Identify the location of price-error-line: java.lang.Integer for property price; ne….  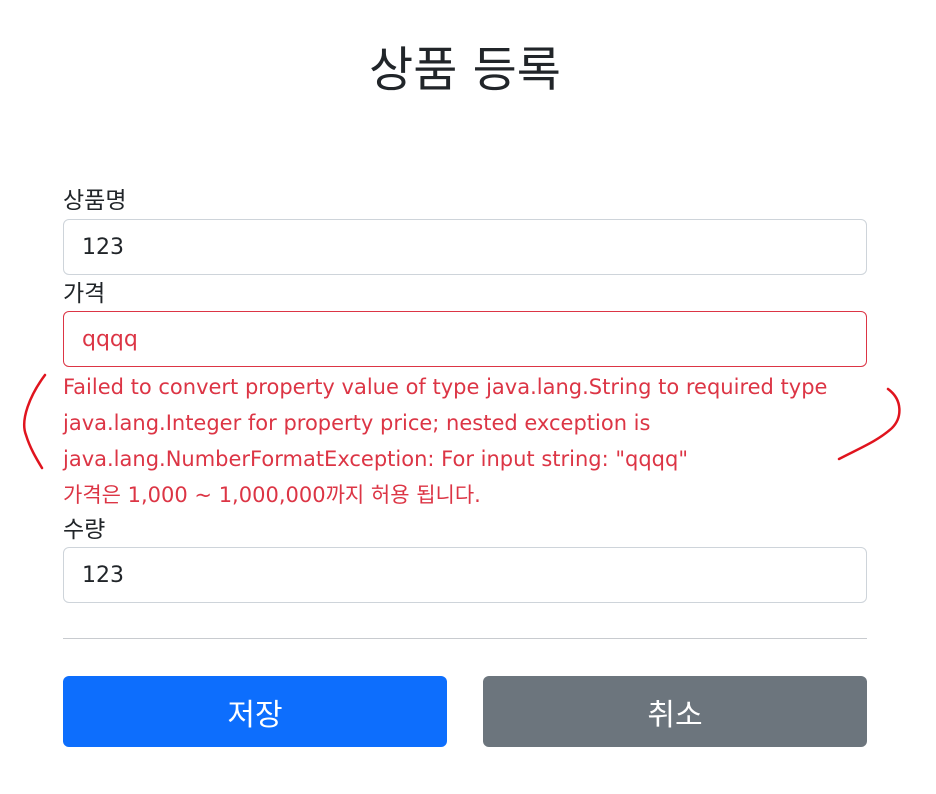
(357, 423).